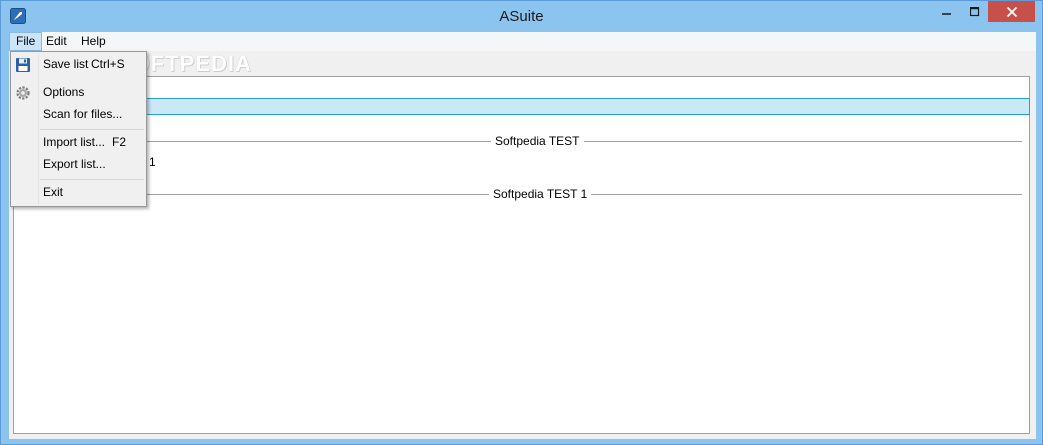  I want to click on maximize-icon, so click(974, 11).